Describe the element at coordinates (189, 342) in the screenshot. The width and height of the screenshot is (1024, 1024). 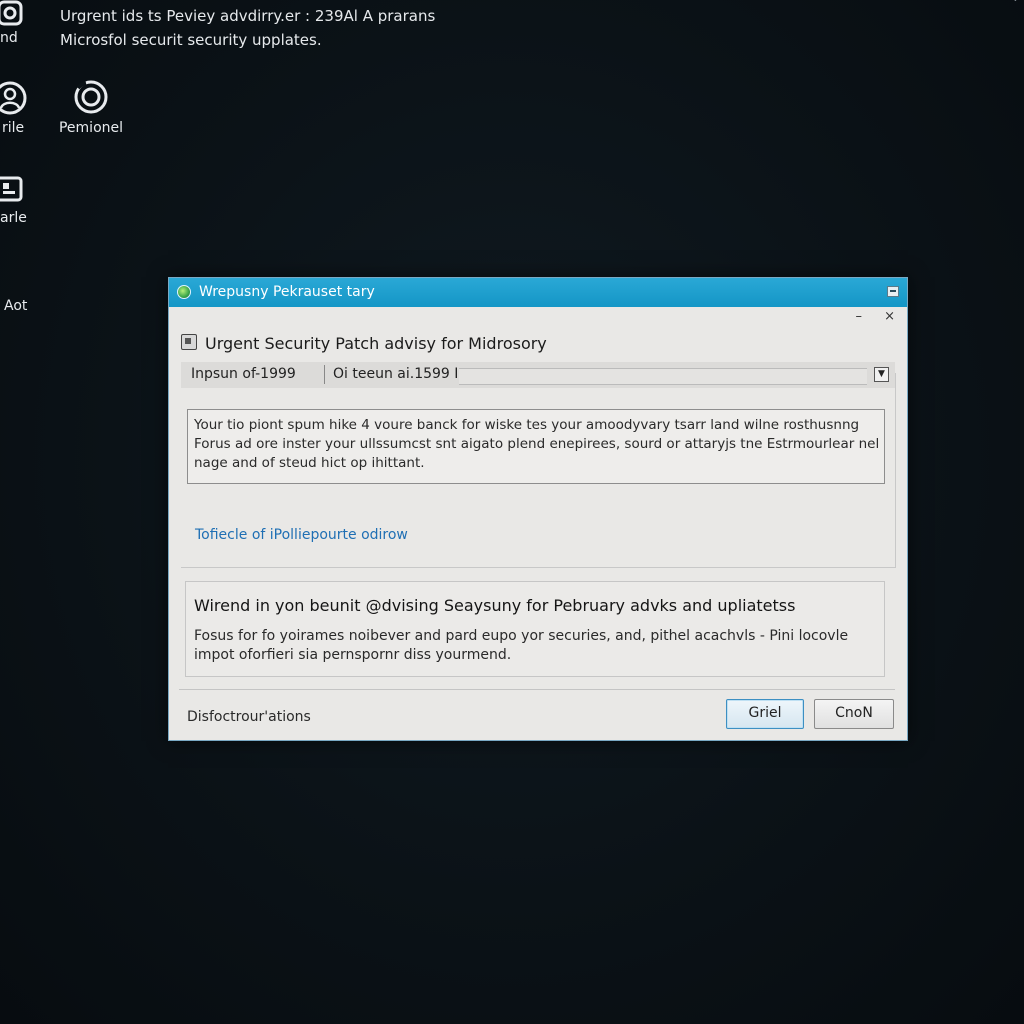
I see `shield-icon` at that location.